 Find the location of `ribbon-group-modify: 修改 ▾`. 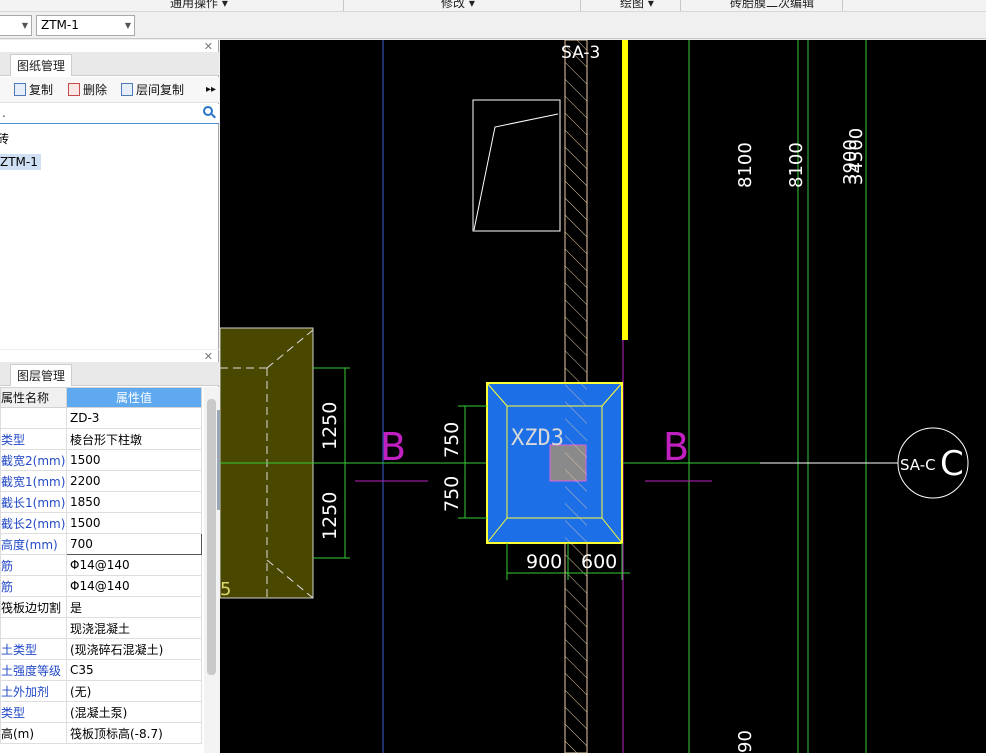

ribbon-group-modify: 修改 ▾ is located at coordinates (458, 5).